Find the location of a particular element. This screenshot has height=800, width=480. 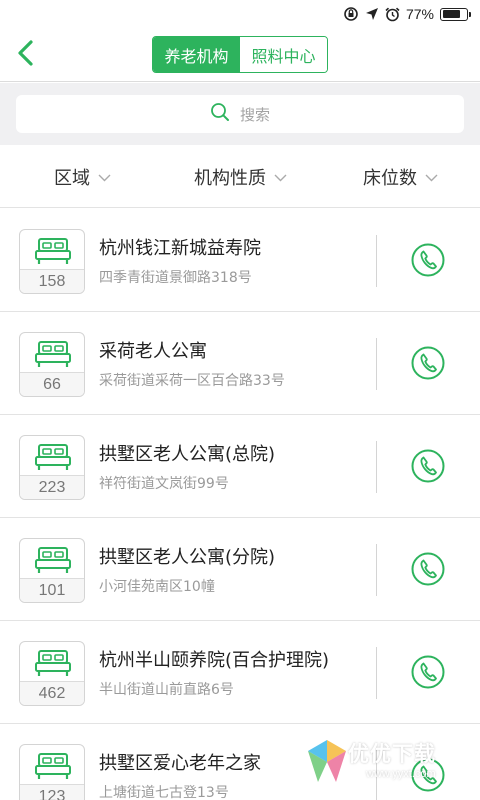

bed-count: 123 is located at coordinates (52, 792).